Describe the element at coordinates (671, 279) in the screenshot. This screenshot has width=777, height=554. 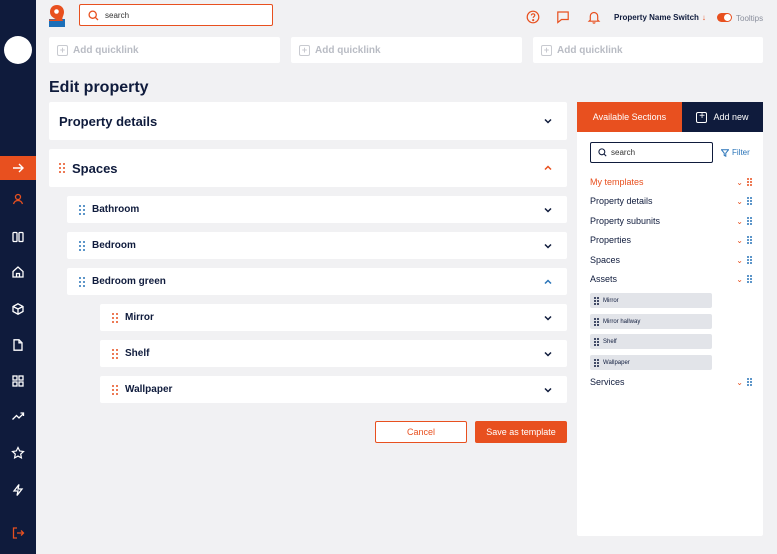
I see `list-item-assets: Assets ⌄` at that location.